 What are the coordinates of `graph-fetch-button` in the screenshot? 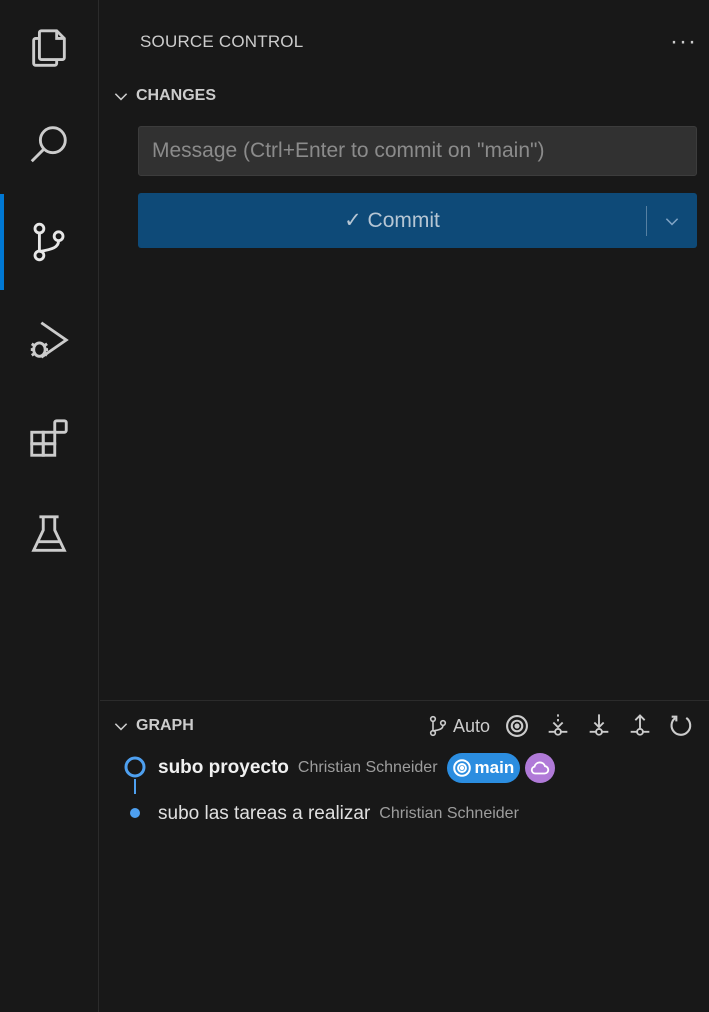 It's located at (558, 726).